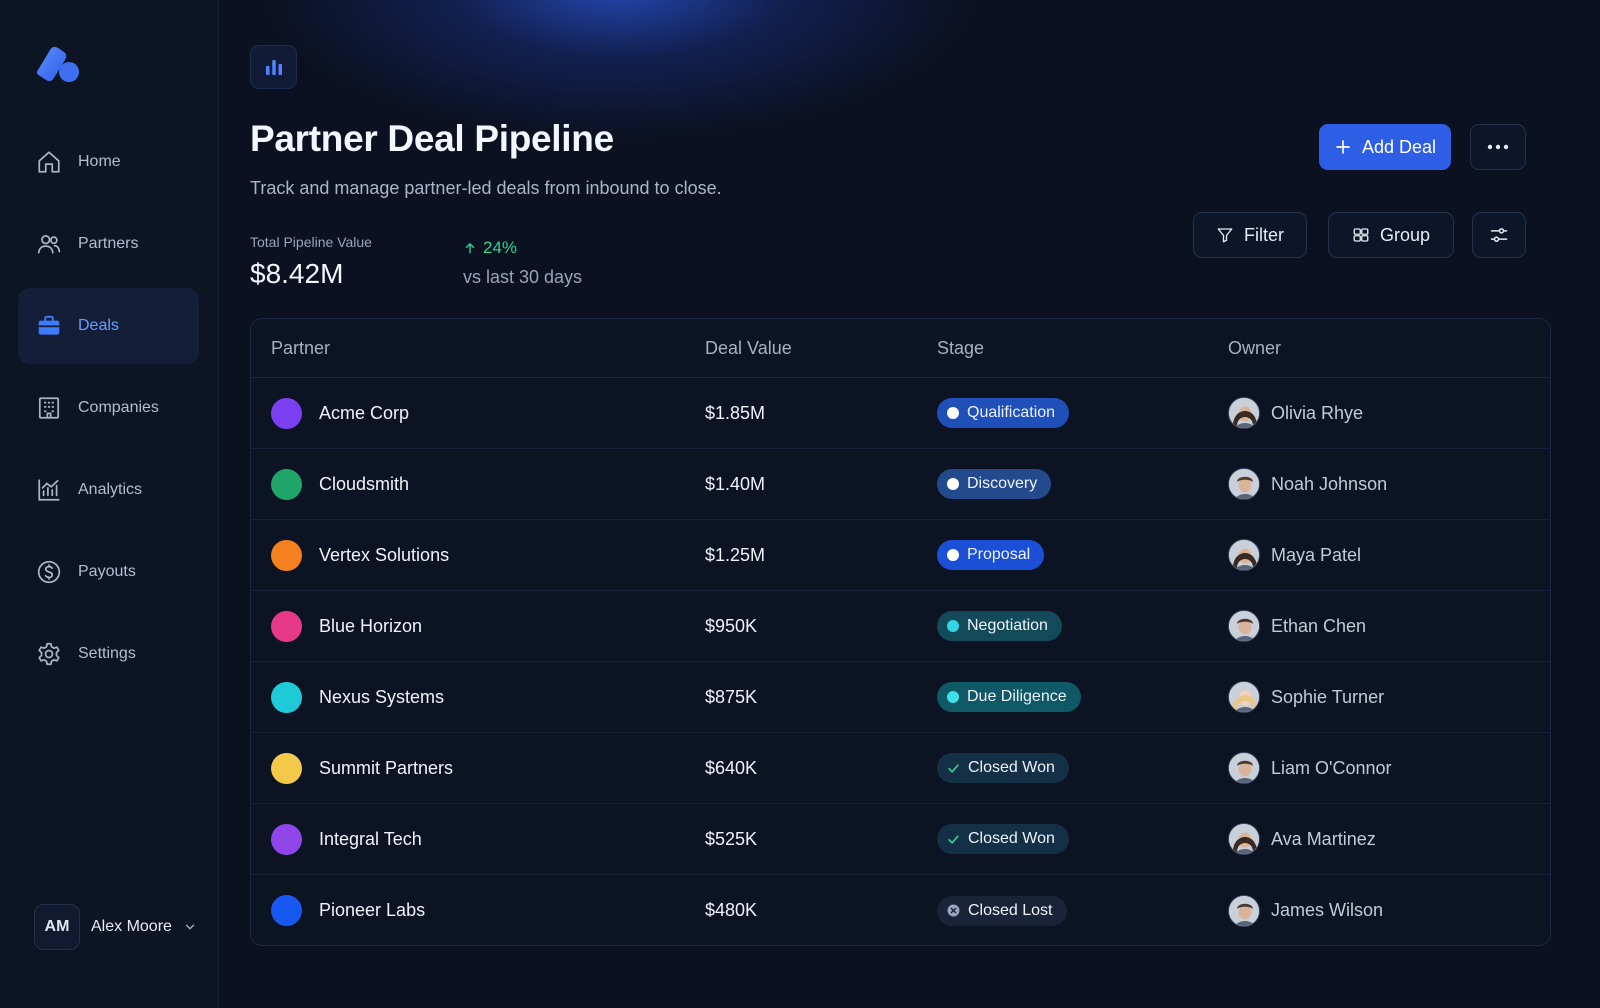  Describe the element at coordinates (999, 554) in the screenshot. I see `stage-label: Proposal` at that location.